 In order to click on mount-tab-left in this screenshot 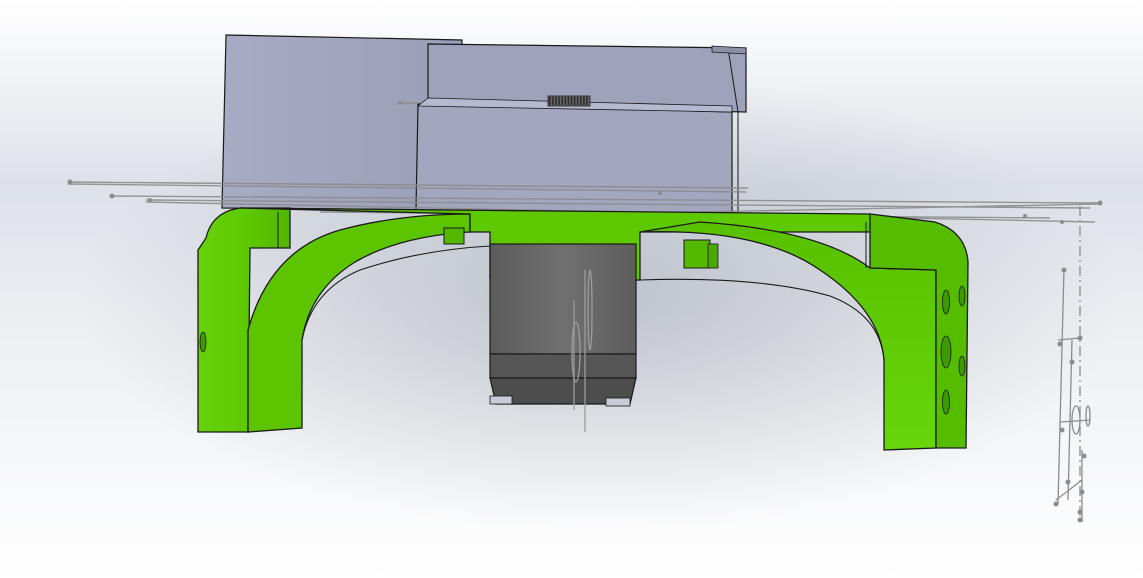, I will do `click(454, 236)`.